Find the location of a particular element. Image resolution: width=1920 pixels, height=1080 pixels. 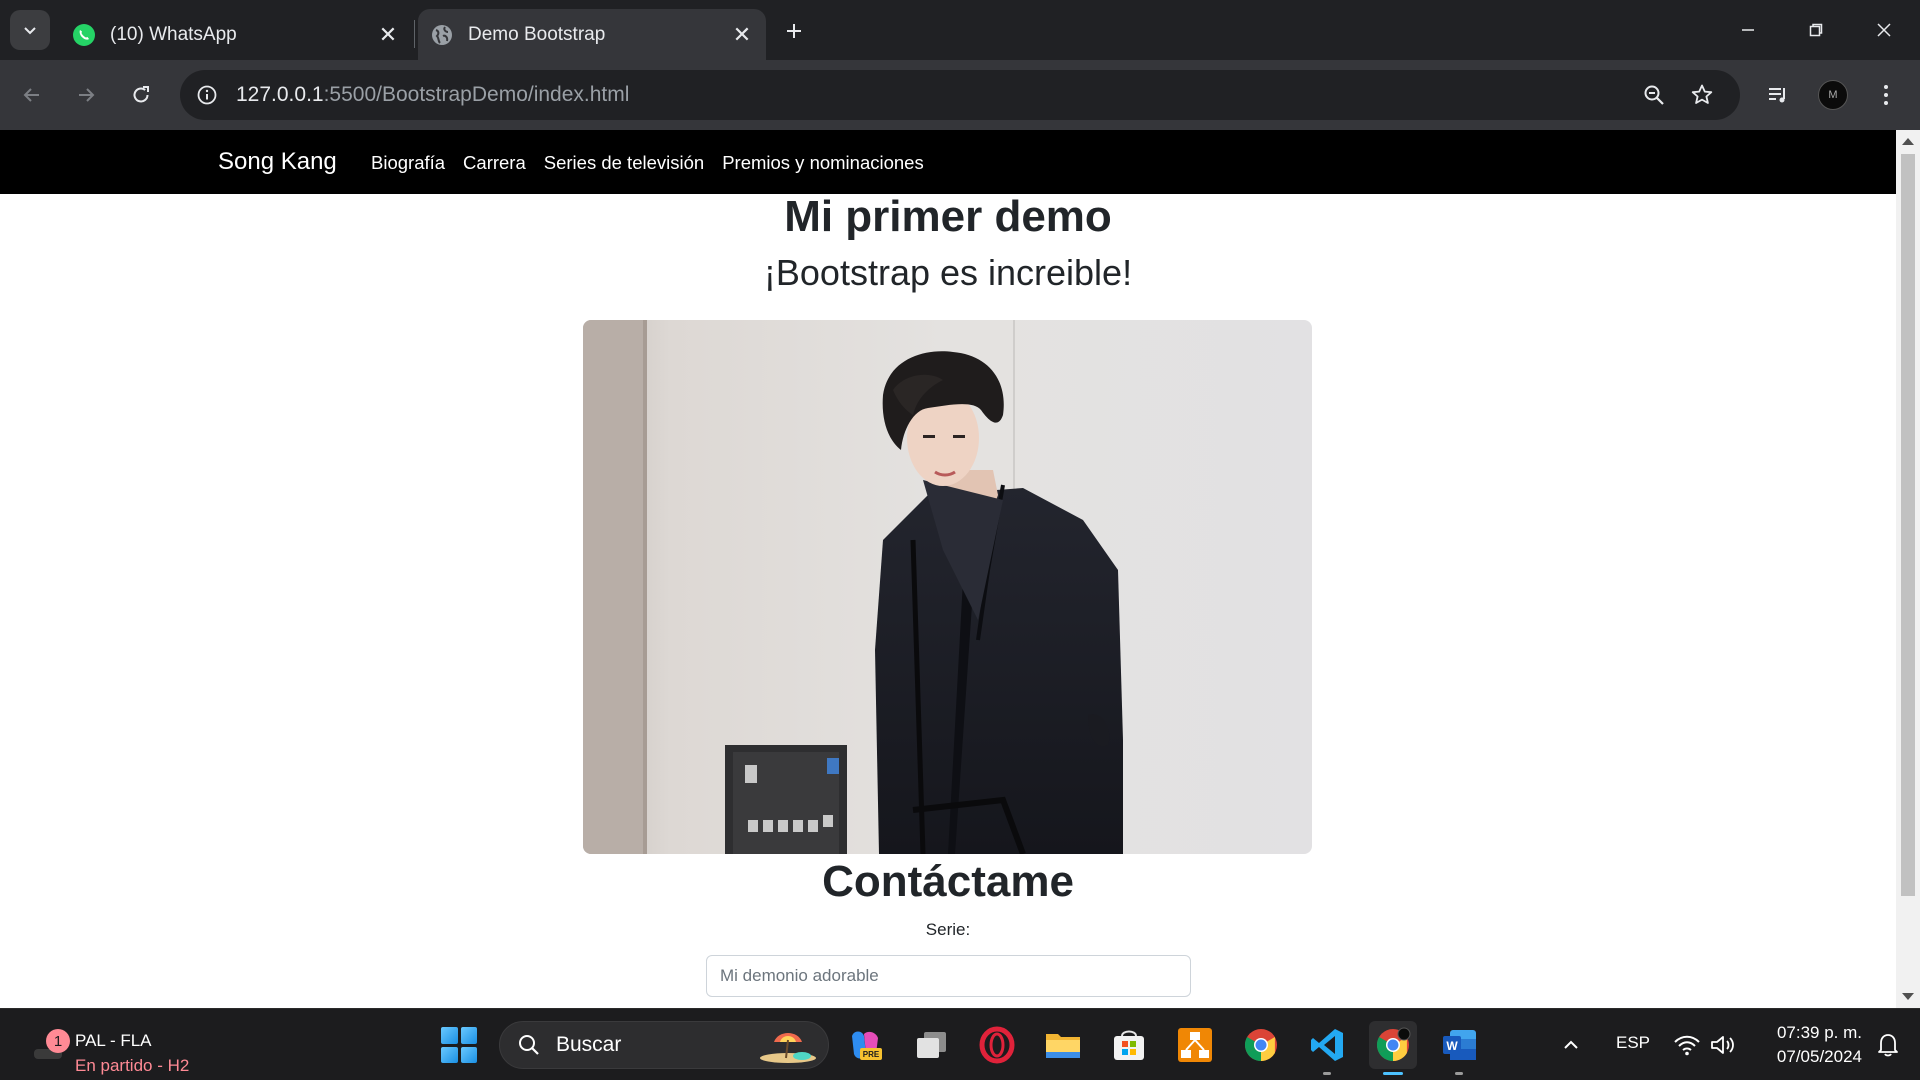

avatar: M is located at coordinates (1833, 95).